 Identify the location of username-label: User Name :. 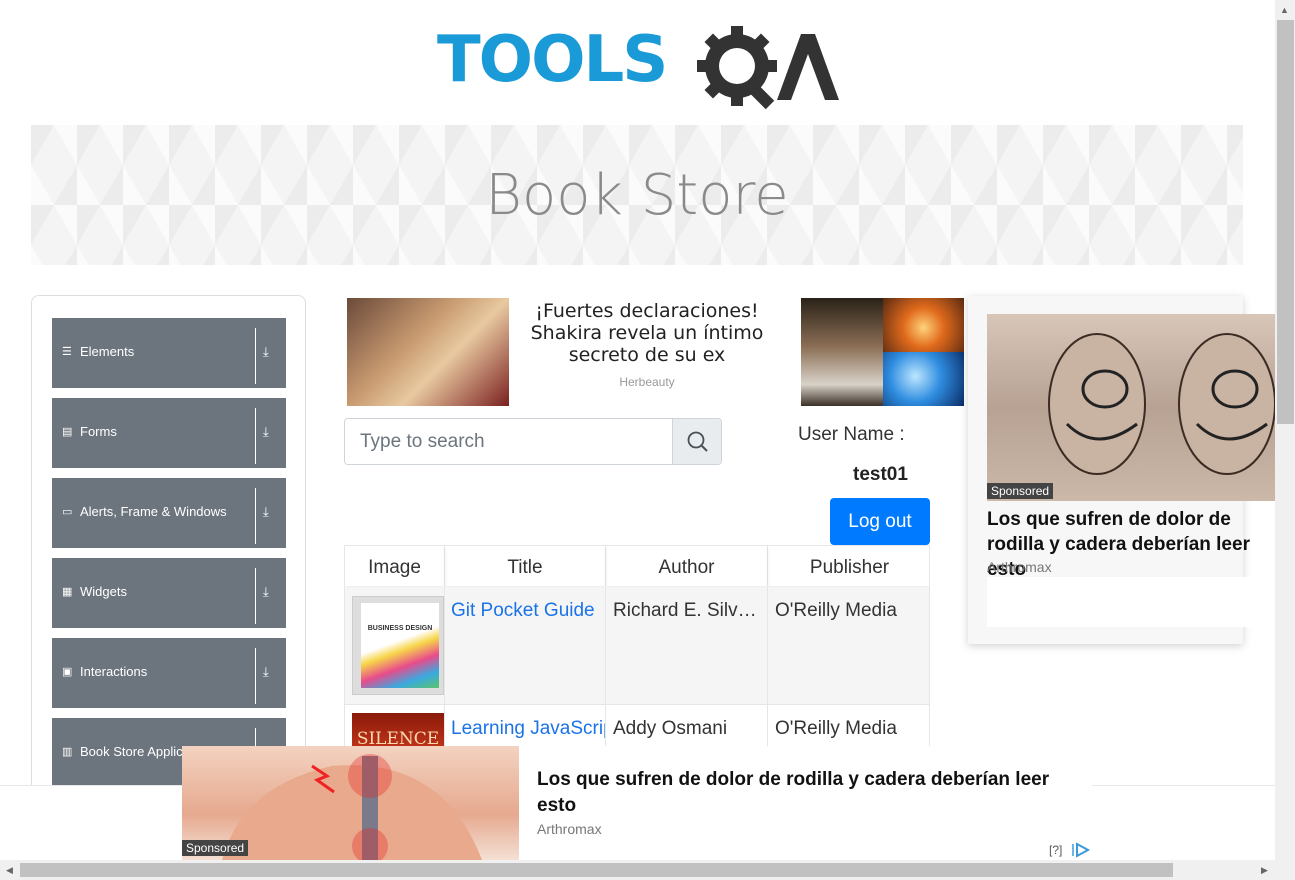
(851, 434).